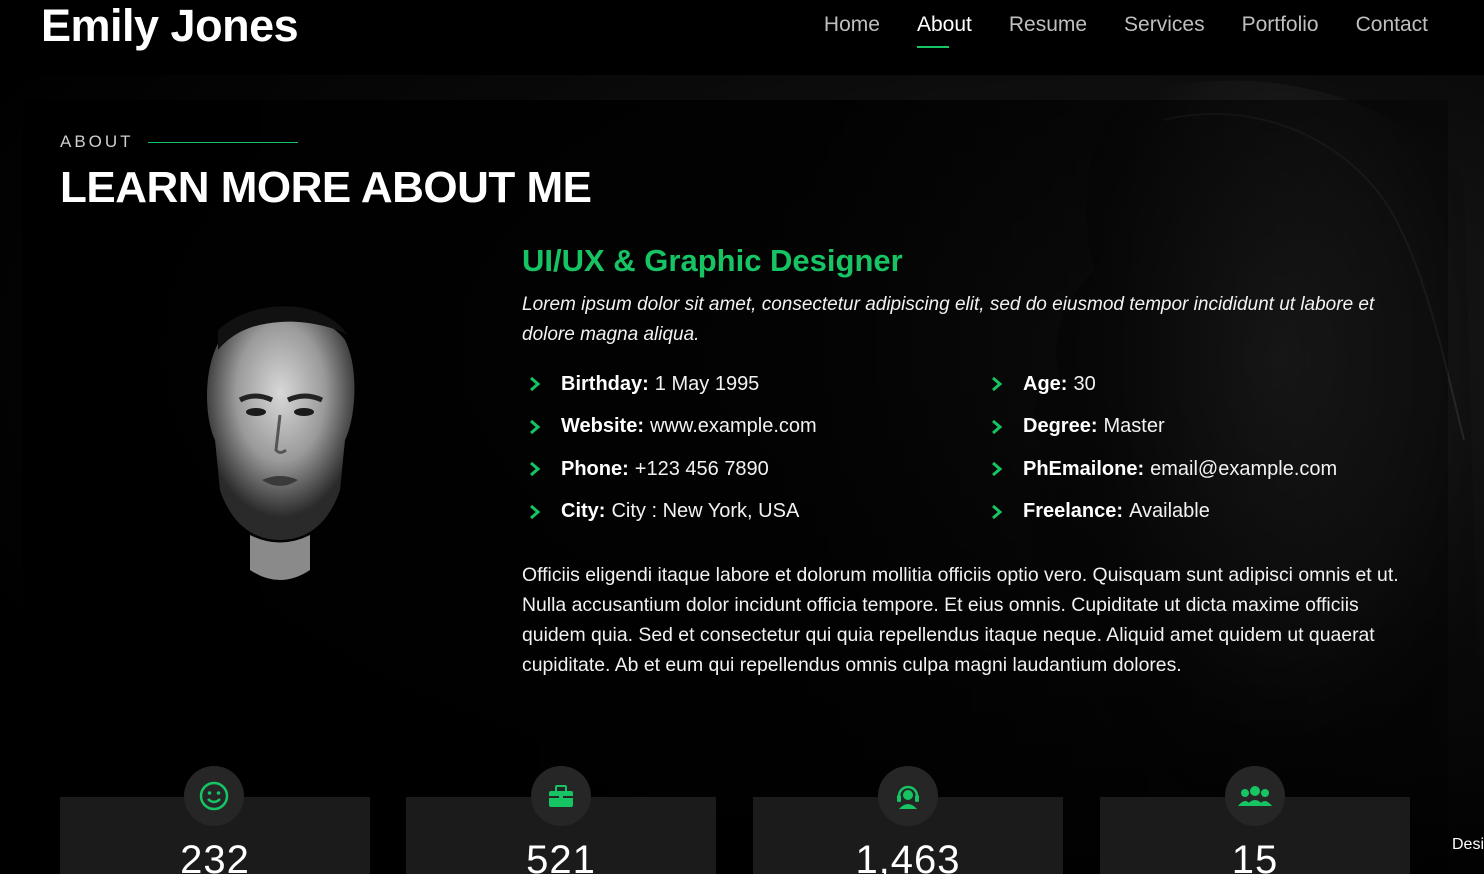  Describe the element at coordinates (1134, 426) in the screenshot. I see `fact-value: Master` at that location.